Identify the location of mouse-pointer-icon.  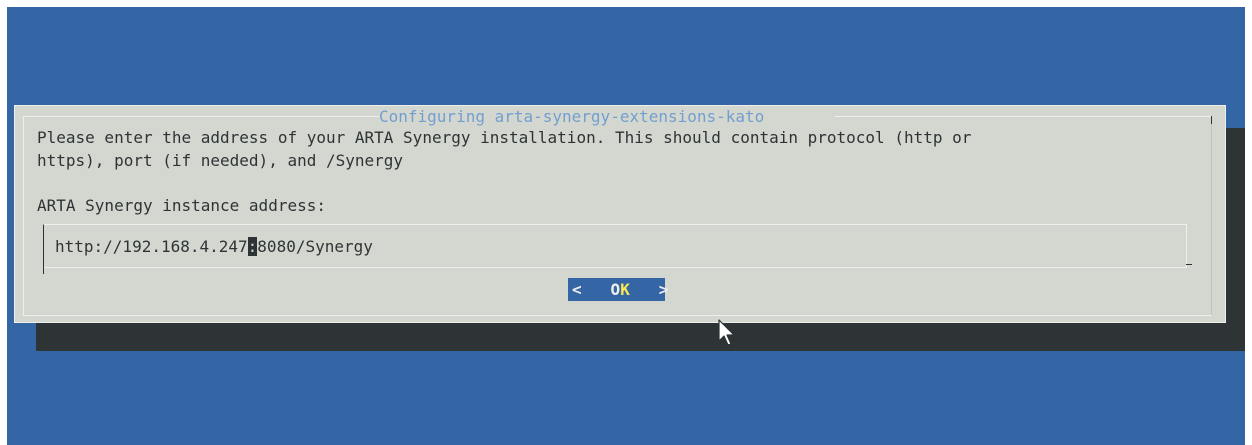
(726, 332).